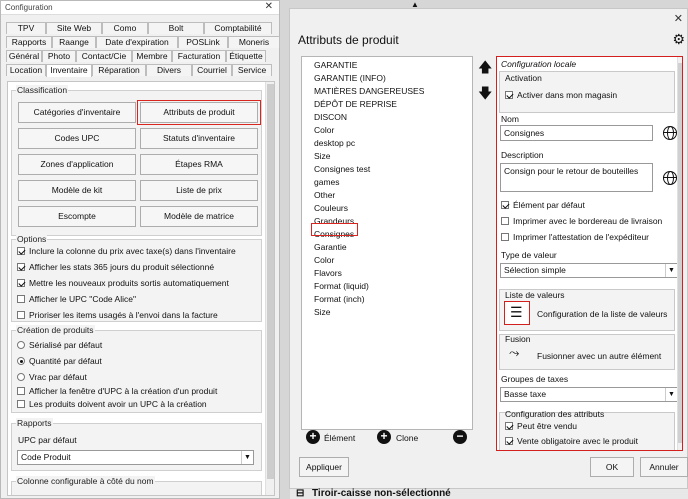 This screenshot has width=688, height=499. Describe the element at coordinates (203, 42) in the screenshot. I see `tab-poslink: POSLink` at that location.